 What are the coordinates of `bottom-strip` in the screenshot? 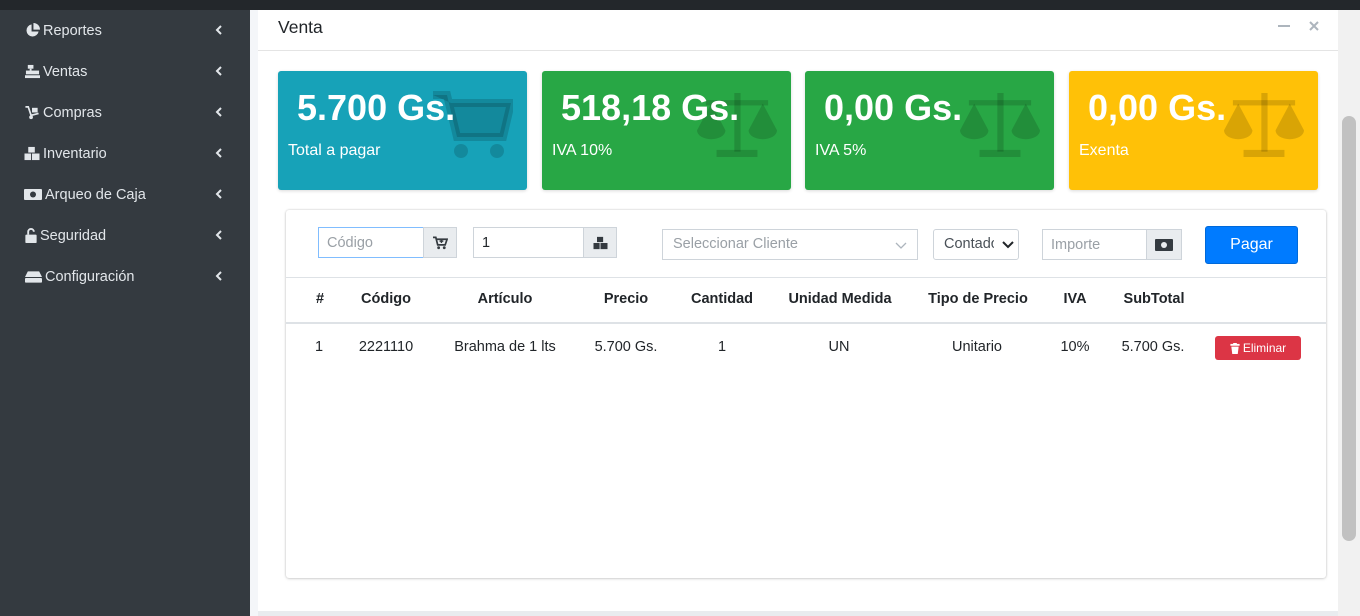 It's located at (798, 613).